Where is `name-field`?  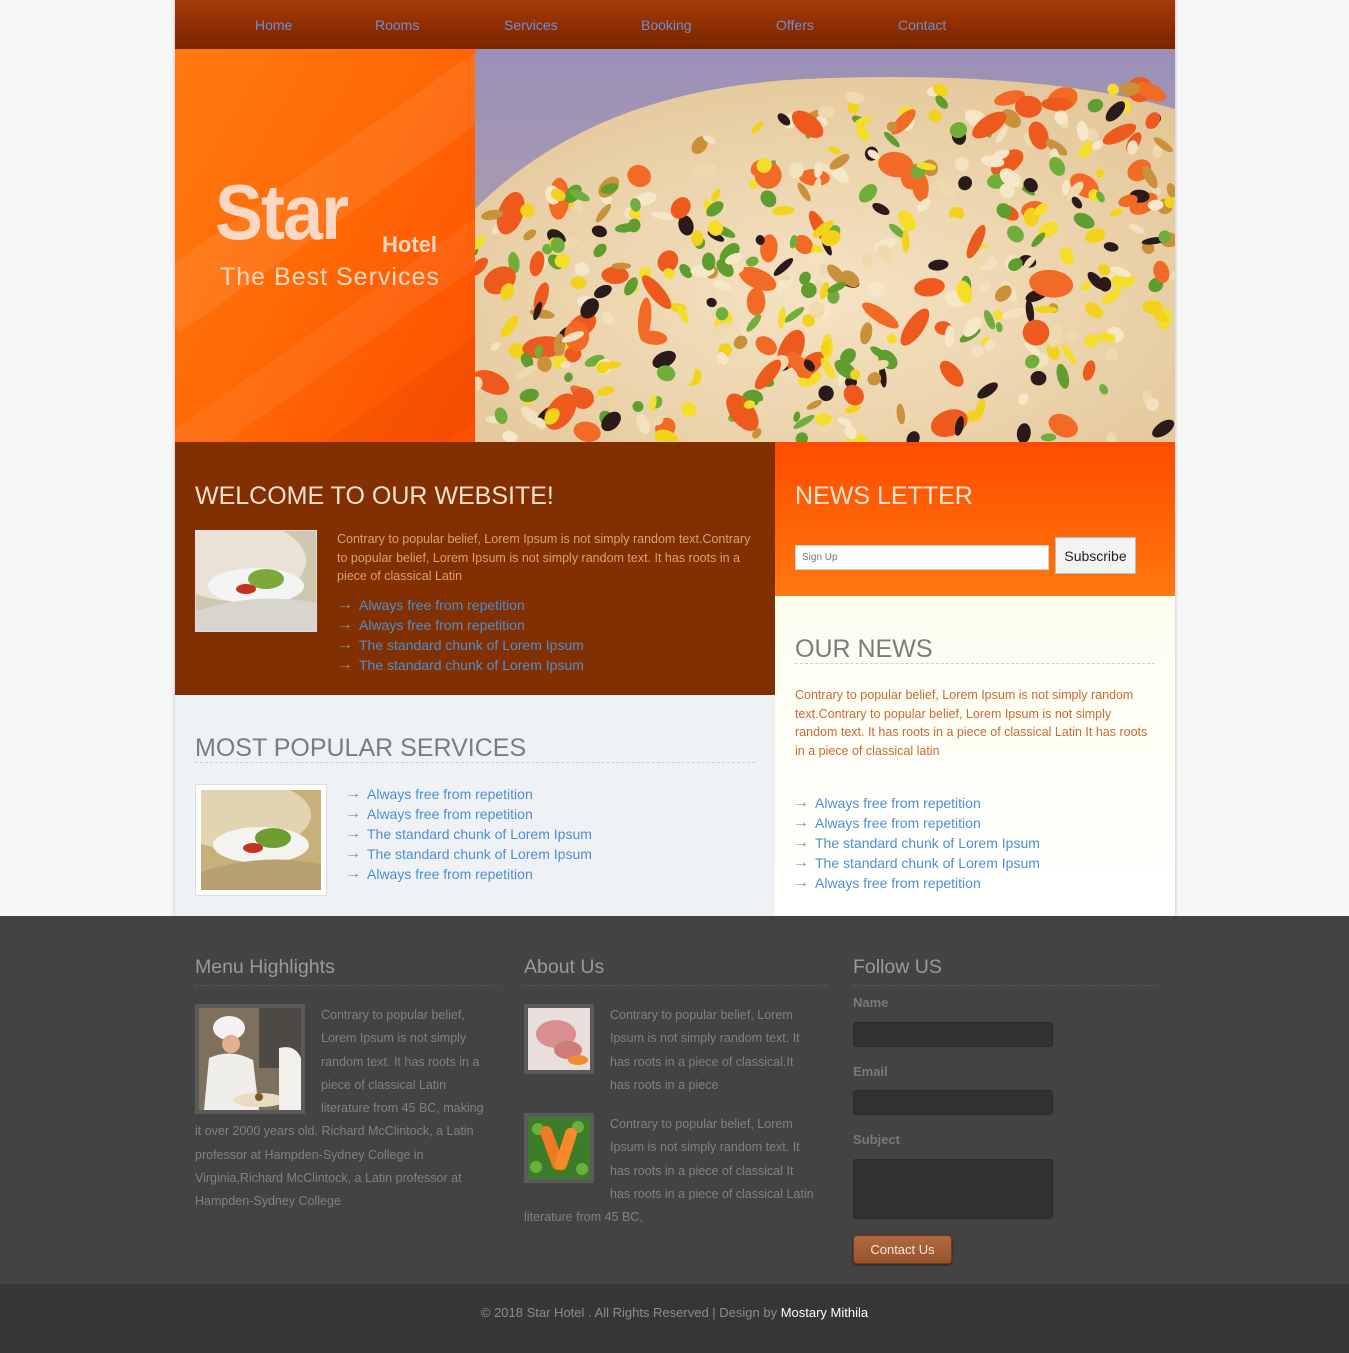
name-field is located at coordinates (953, 1034).